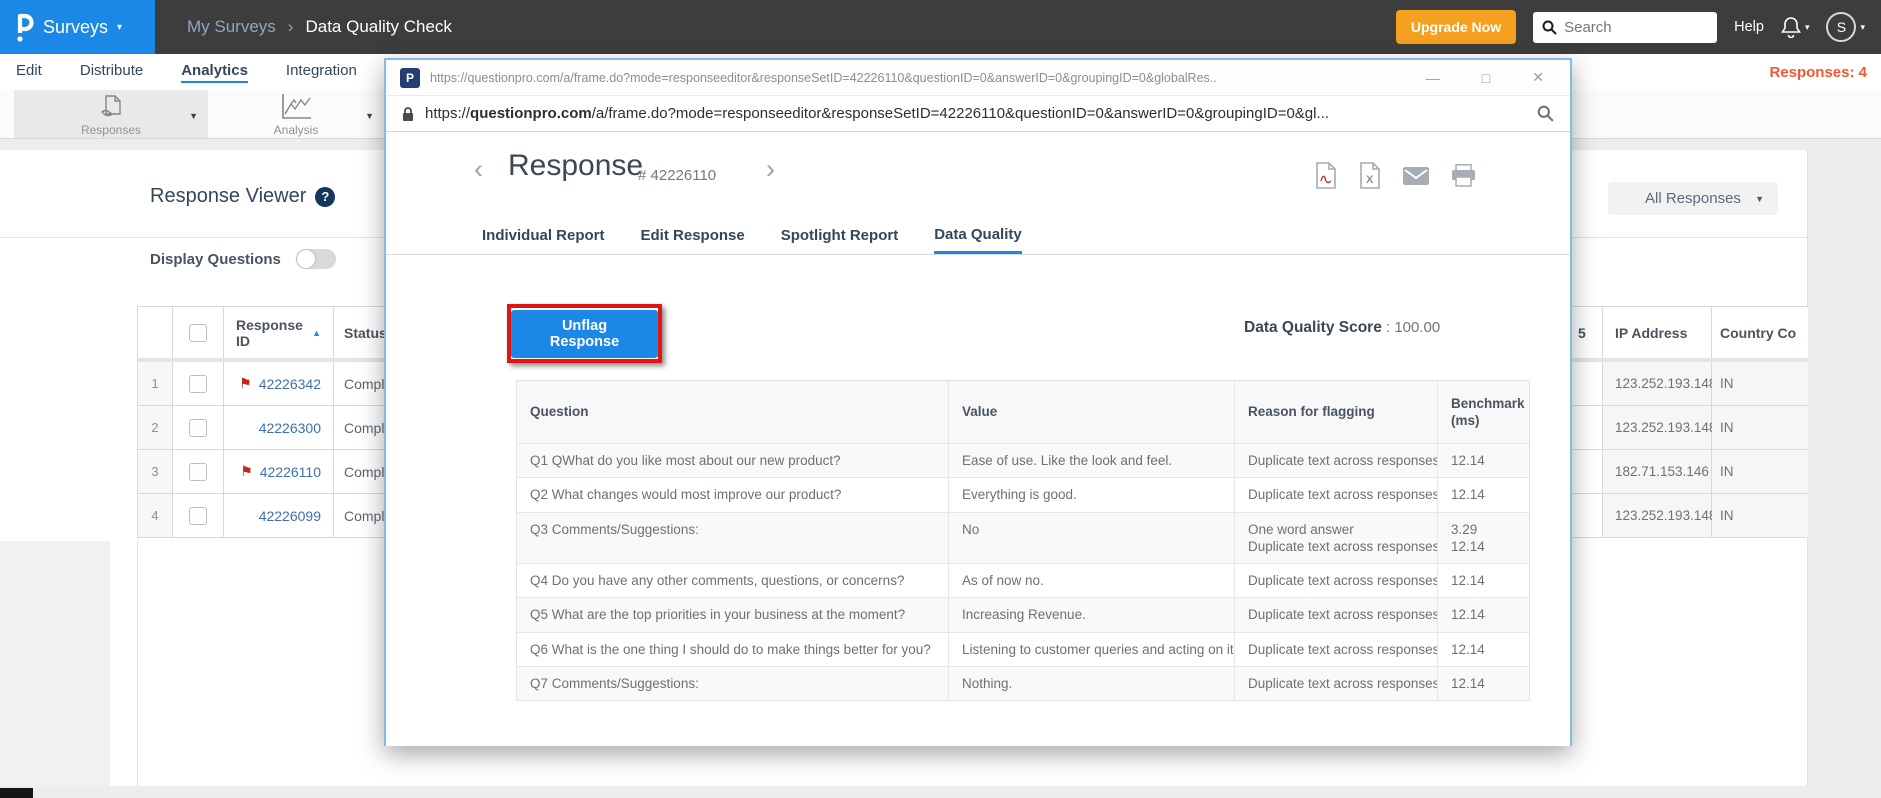  I want to click on table-row: 4 42226099 Comple, so click(261, 516).